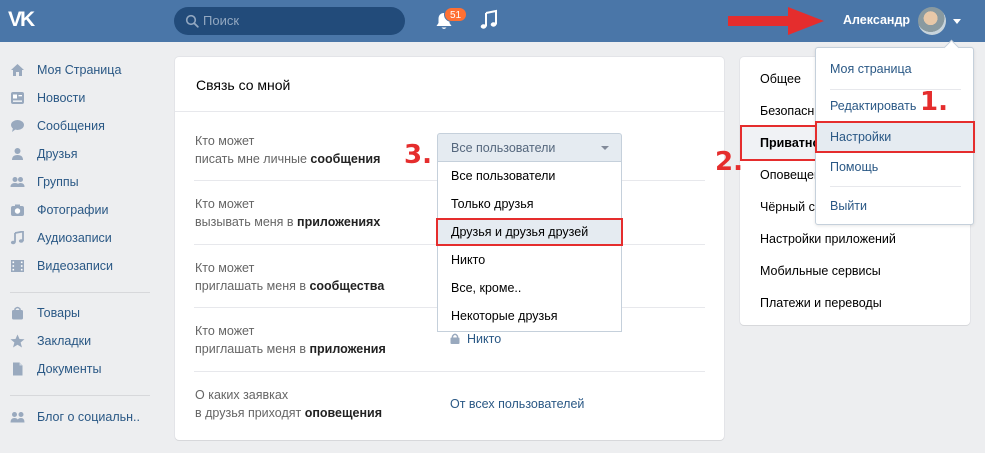  What do you see at coordinates (456, 14) in the screenshot?
I see `notification-badge: 51` at bounding box center [456, 14].